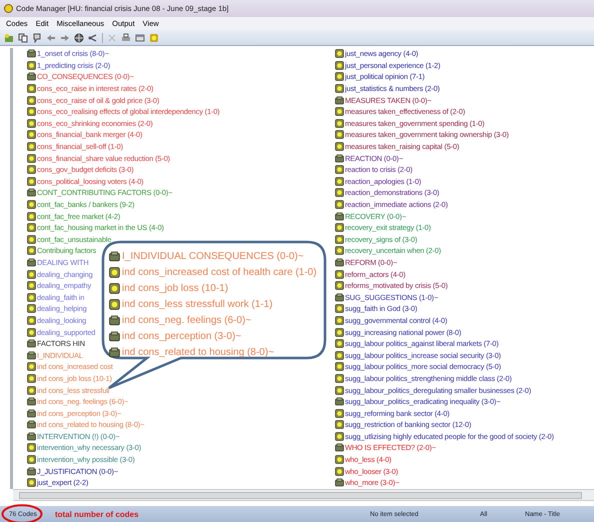 The image size is (594, 522). What do you see at coordinates (168, 288) in the screenshot?
I see `code-item: ind cons_job loss (10-1)` at bounding box center [168, 288].